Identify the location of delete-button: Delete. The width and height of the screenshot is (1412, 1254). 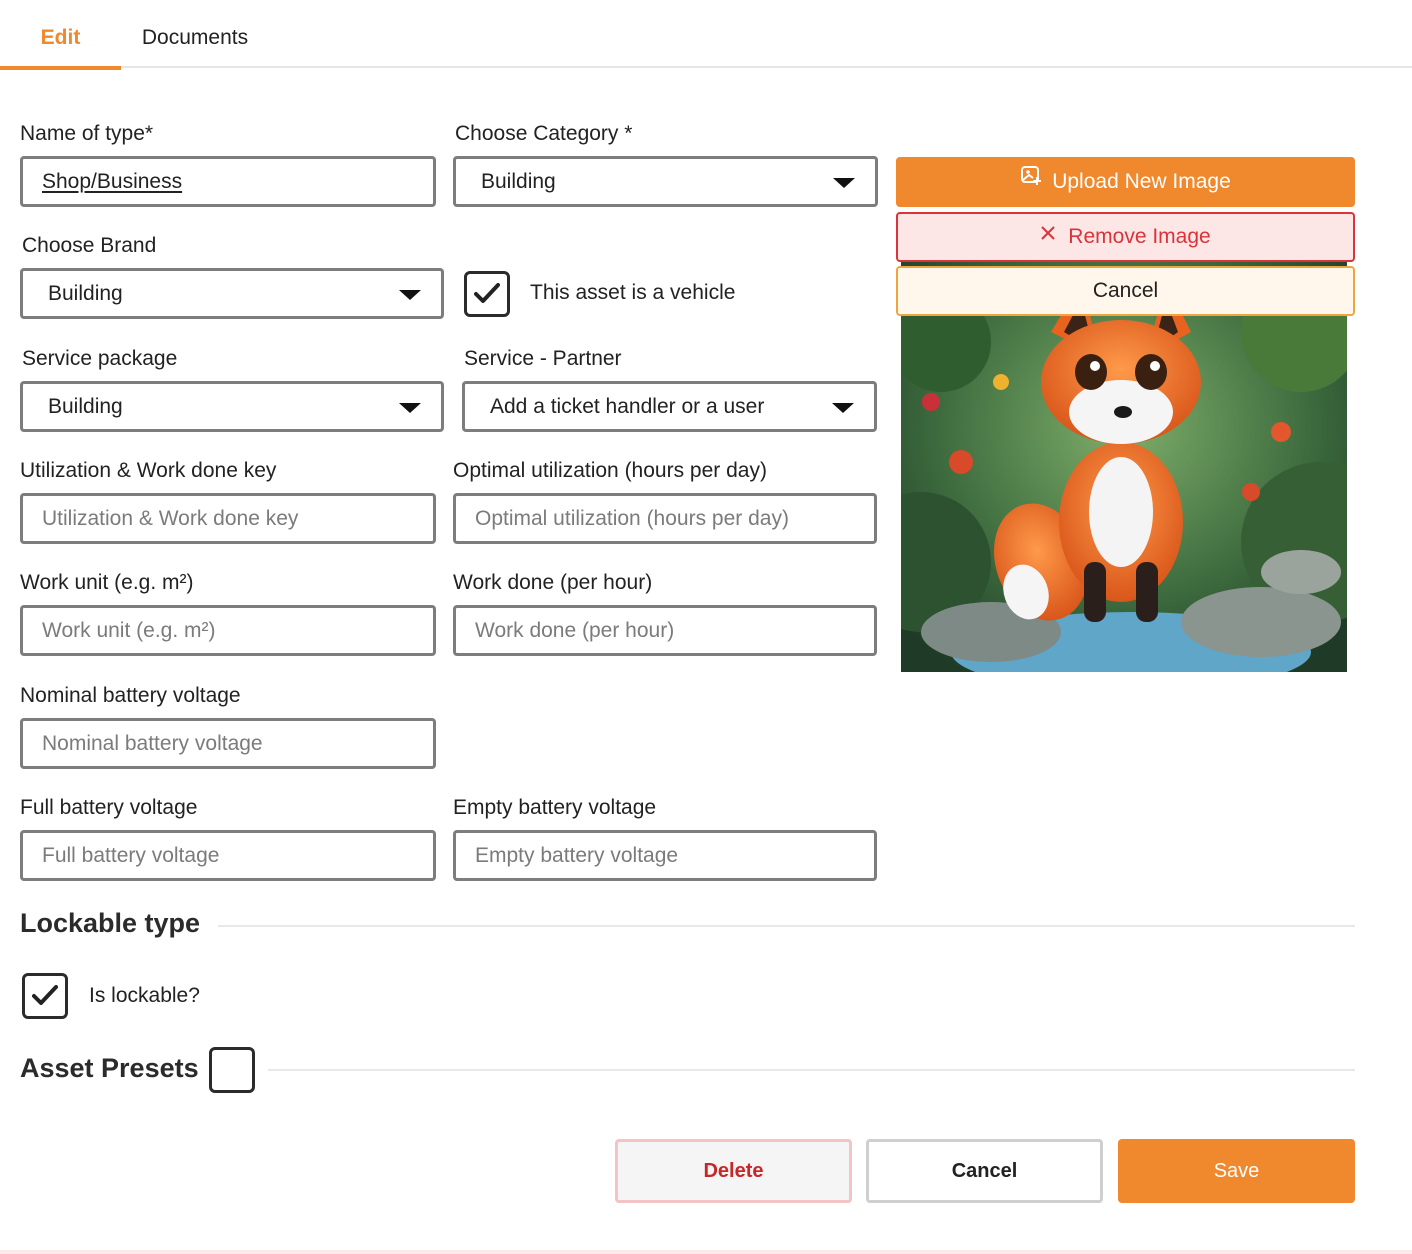
(733, 1171).